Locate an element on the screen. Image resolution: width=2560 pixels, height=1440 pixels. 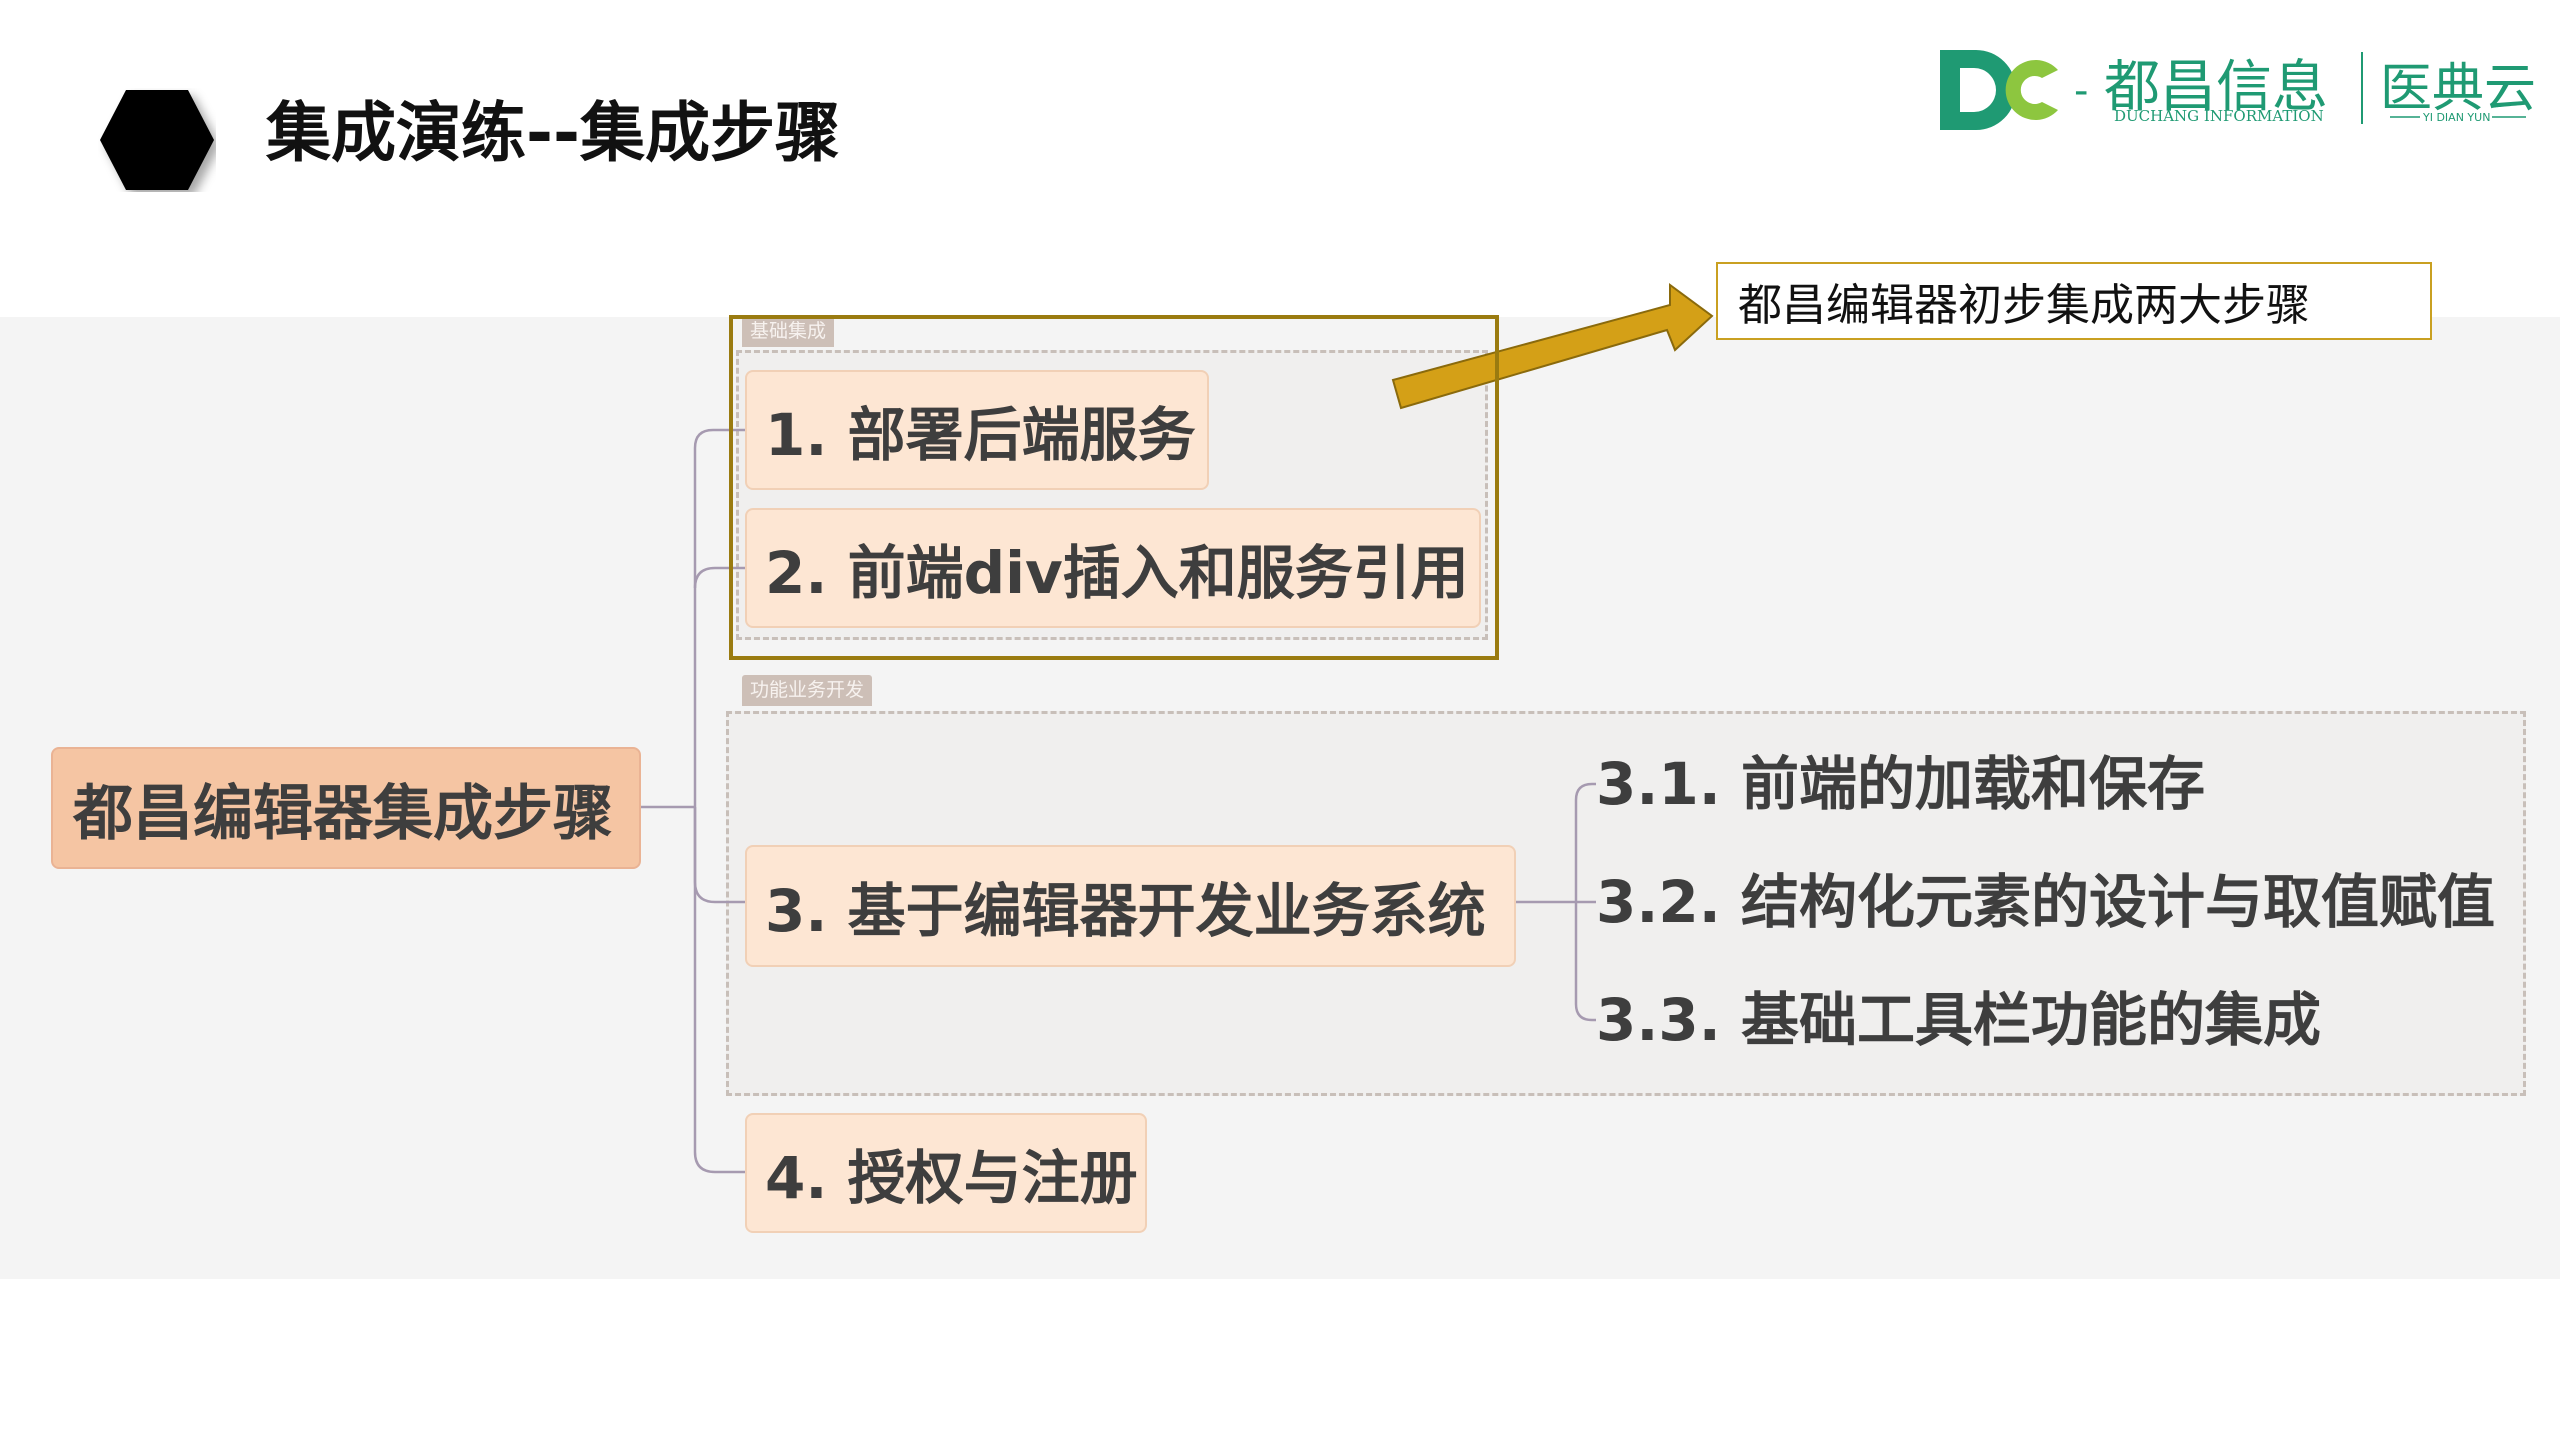
subnode-load-save: 3.1. 前端的加载和保存 is located at coordinates (1900, 784).